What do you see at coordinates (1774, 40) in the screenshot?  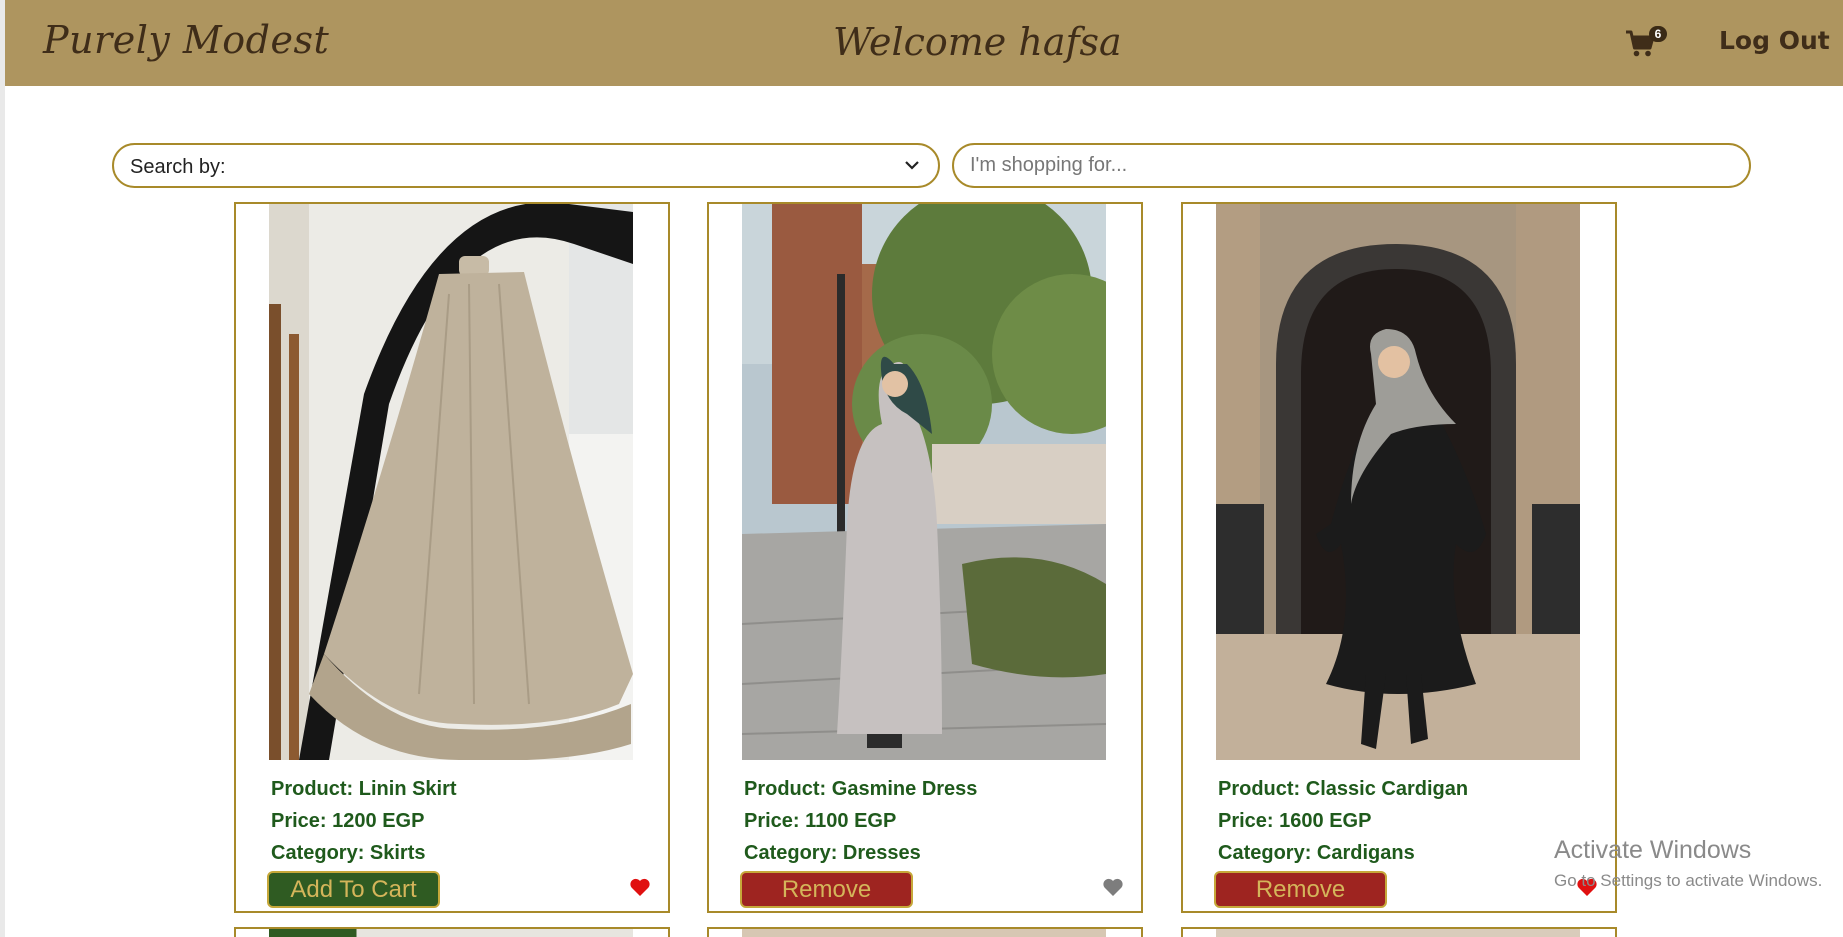 I see `logout-button: Log Out` at bounding box center [1774, 40].